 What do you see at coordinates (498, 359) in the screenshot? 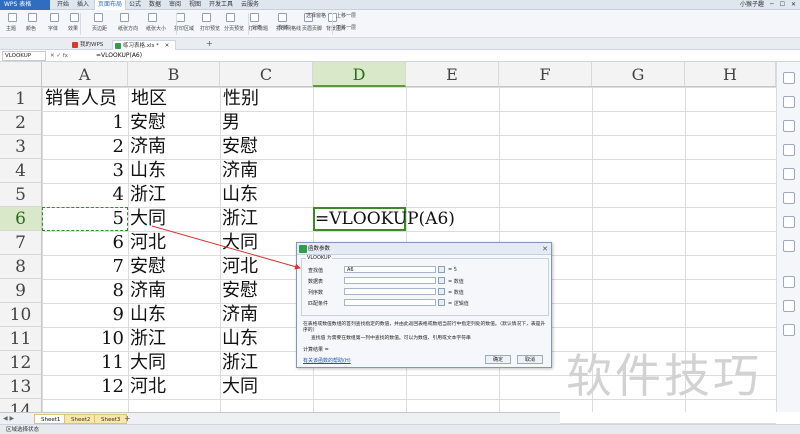
I see `ok-button: 确定` at bounding box center [498, 359].